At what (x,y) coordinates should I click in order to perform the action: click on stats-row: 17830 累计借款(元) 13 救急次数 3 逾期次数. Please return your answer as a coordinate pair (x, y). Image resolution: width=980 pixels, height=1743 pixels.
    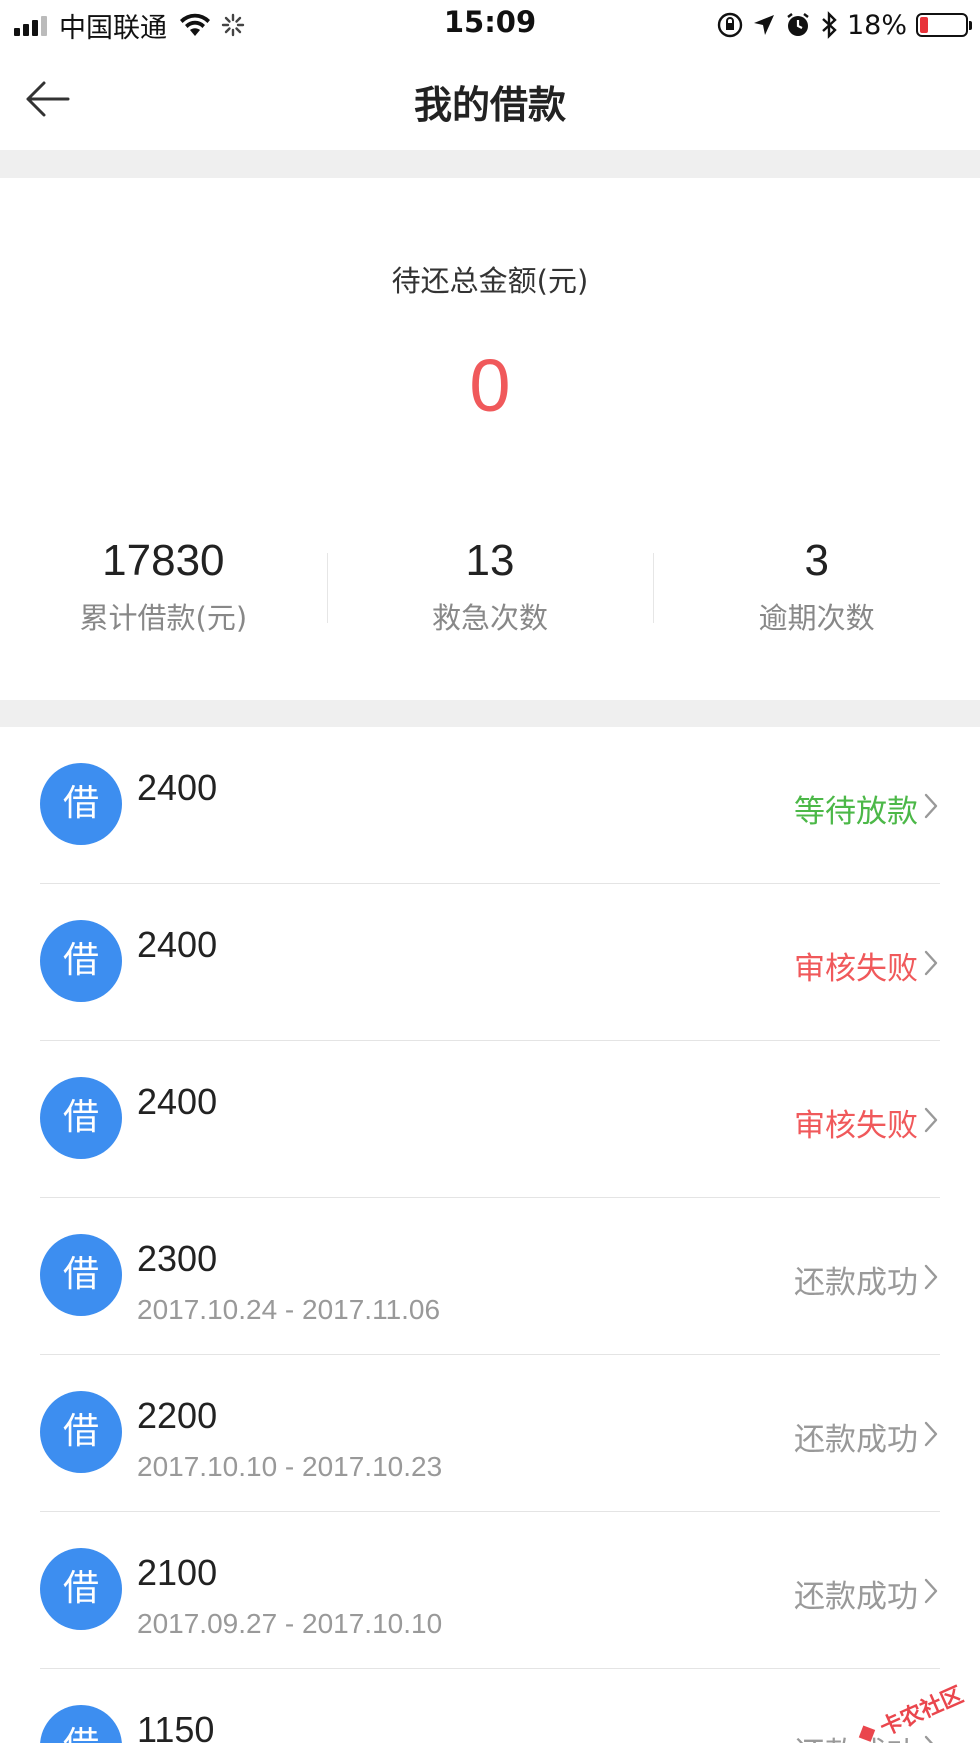
    Looking at the image, I should click on (490, 588).